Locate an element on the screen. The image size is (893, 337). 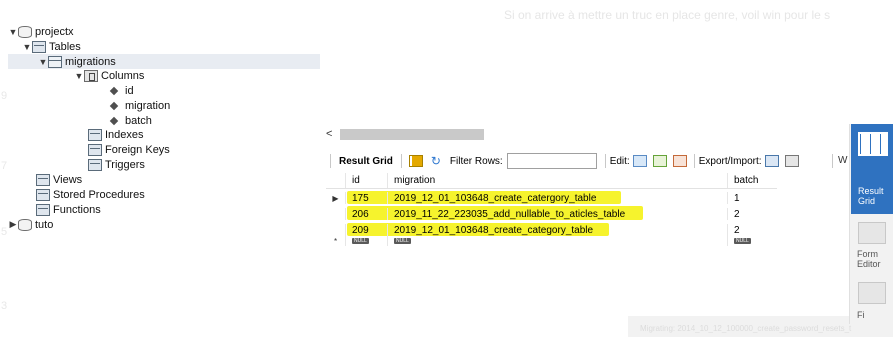
tree-node-views: Views is located at coordinates (59, 179).